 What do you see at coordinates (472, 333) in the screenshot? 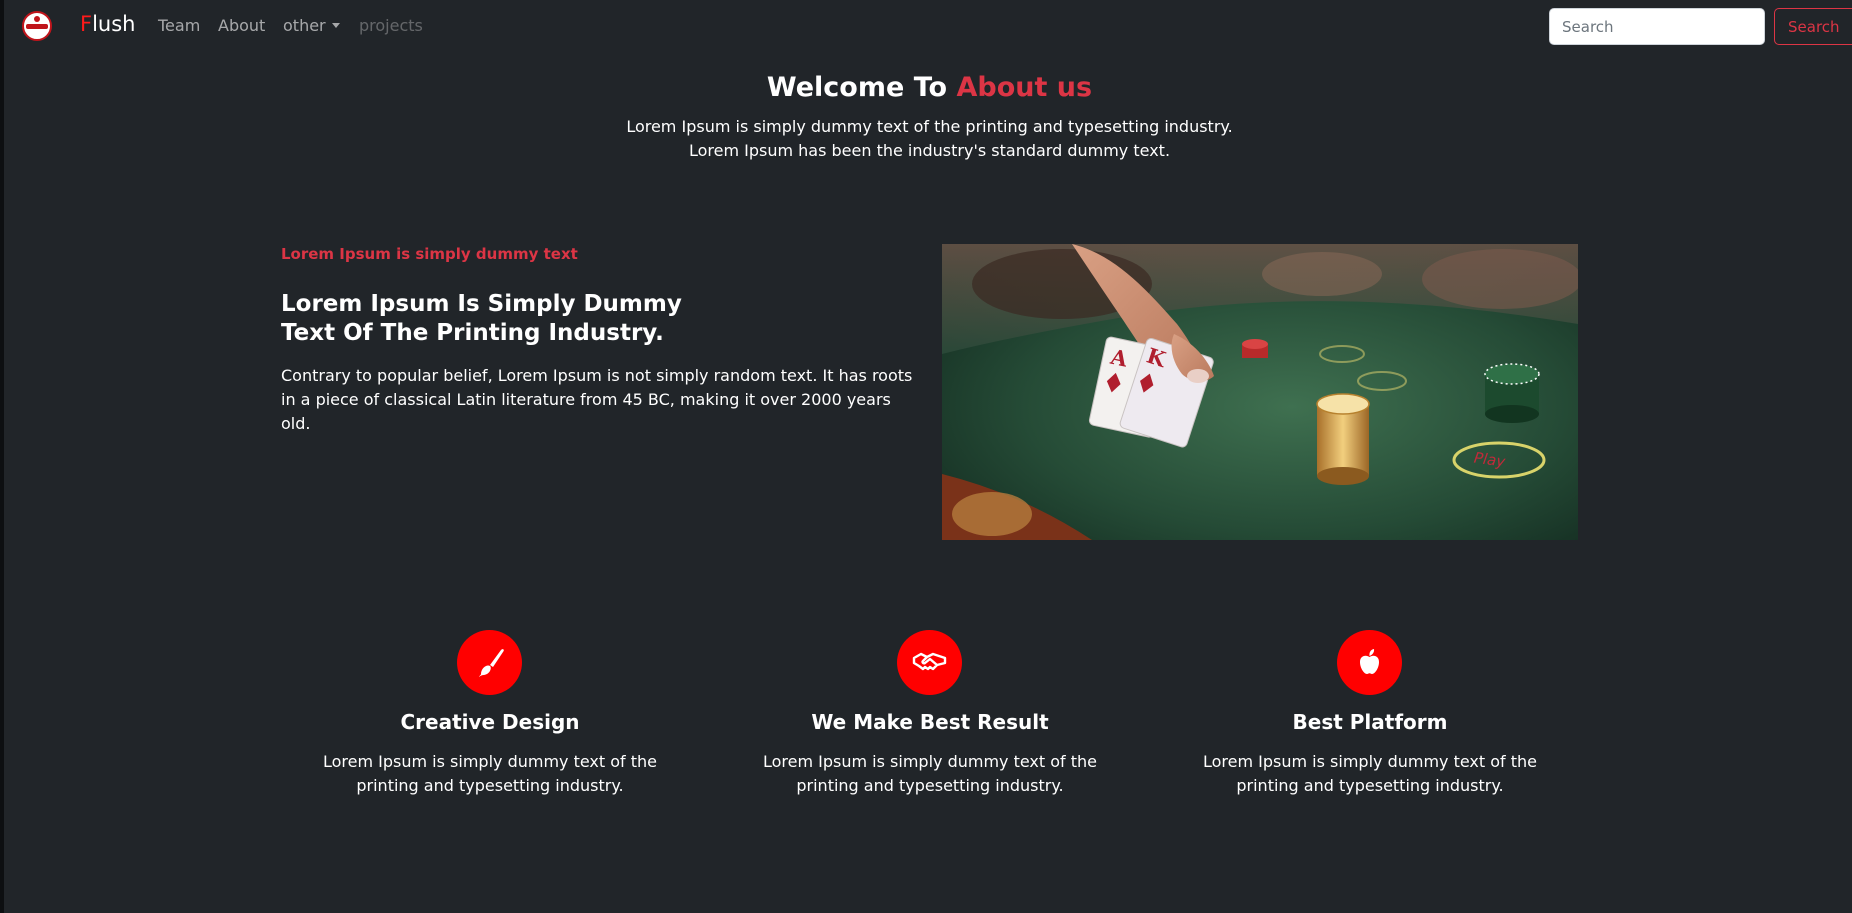
I see `heading-line-2: Text Of The Printing Industry.` at bounding box center [472, 333].